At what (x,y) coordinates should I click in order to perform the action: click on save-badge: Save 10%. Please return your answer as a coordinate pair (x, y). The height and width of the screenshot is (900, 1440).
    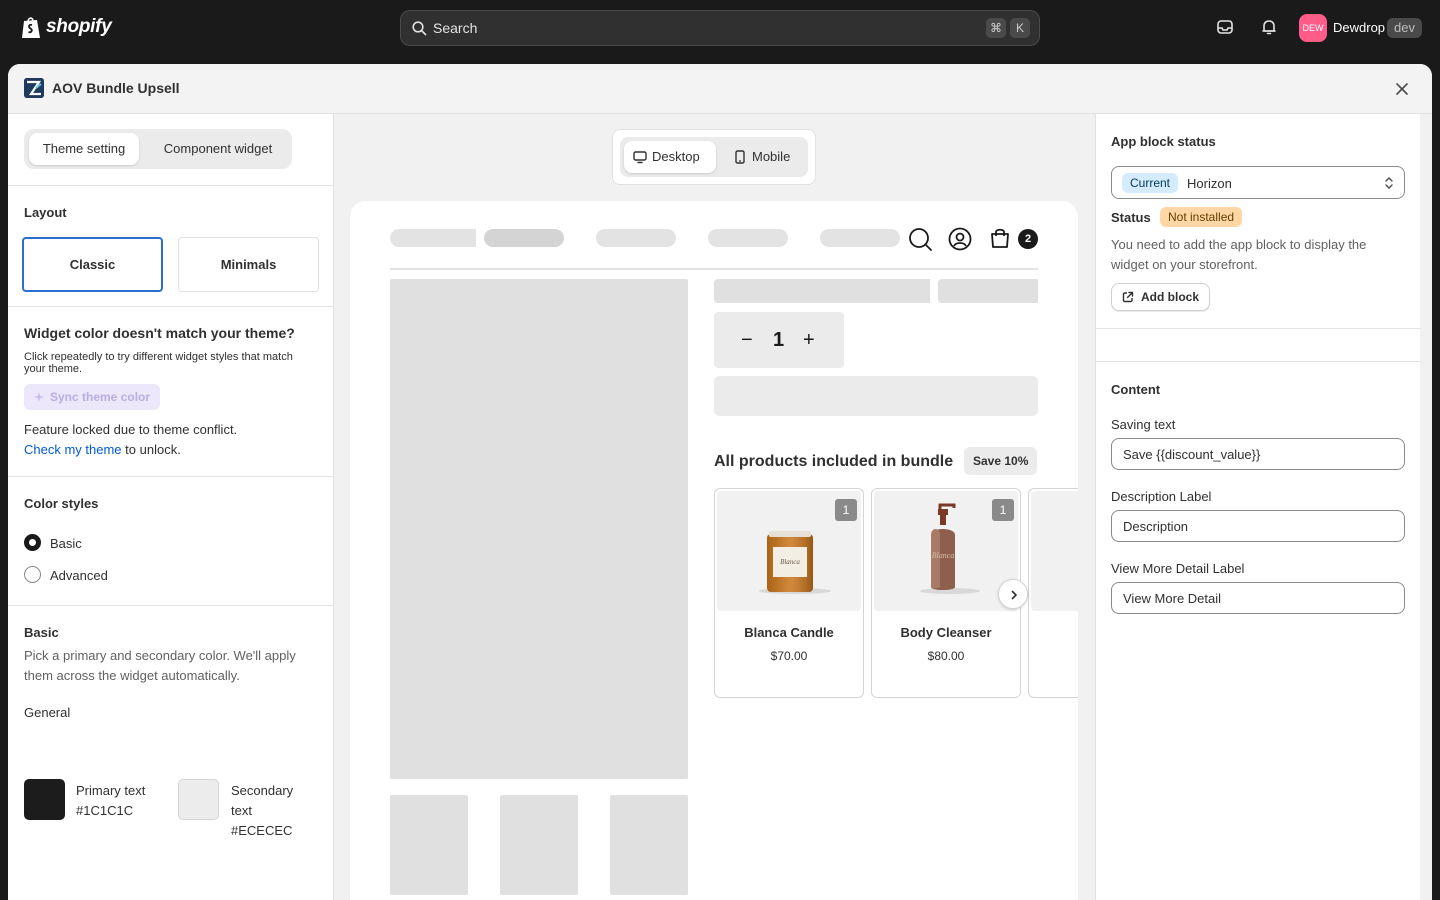
    Looking at the image, I should click on (1001, 461).